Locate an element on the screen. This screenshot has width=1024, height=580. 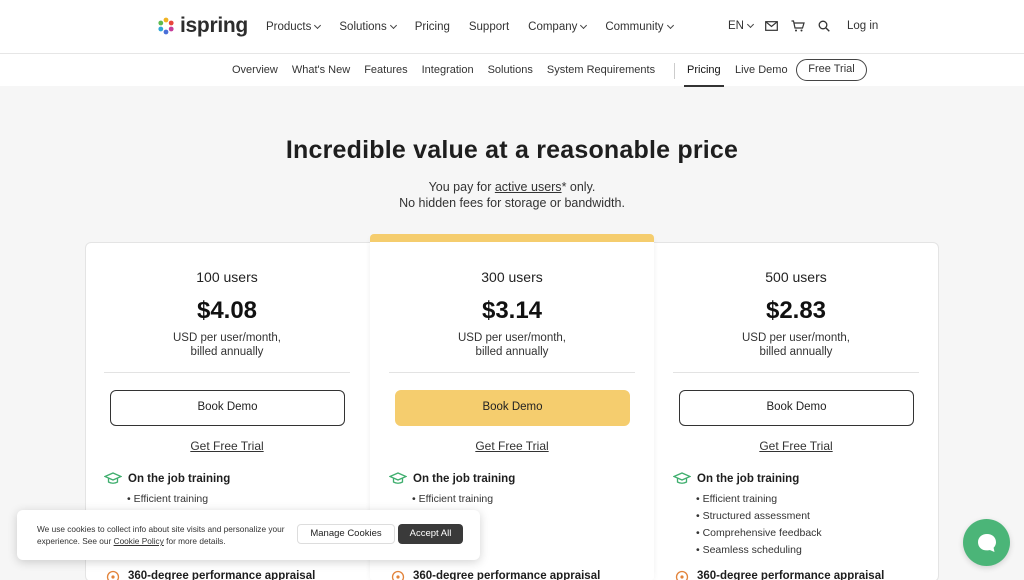
accept-all-button: Accept All is located at coordinates (430, 534).